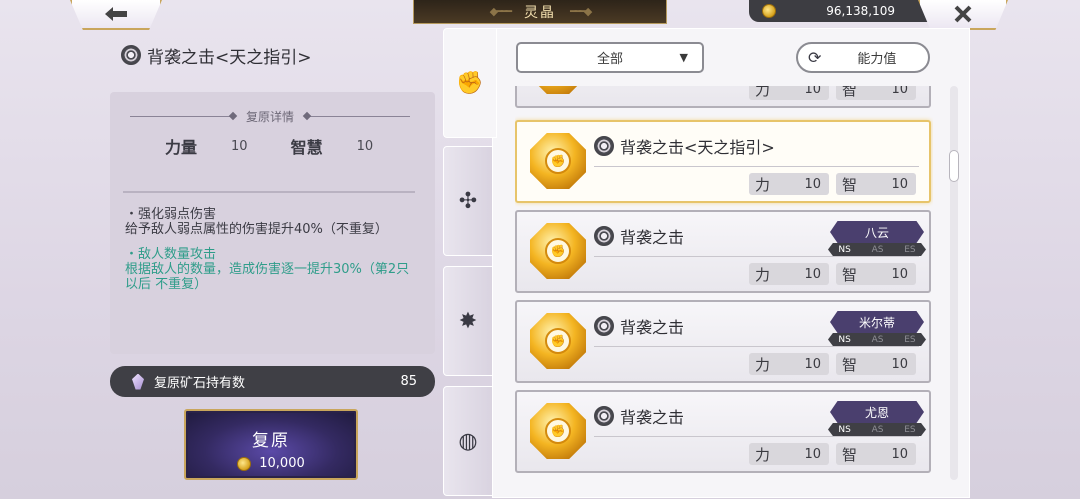  Describe the element at coordinates (954, 166) in the screenshot. I see `list-scrollbar-thumb` at that location.